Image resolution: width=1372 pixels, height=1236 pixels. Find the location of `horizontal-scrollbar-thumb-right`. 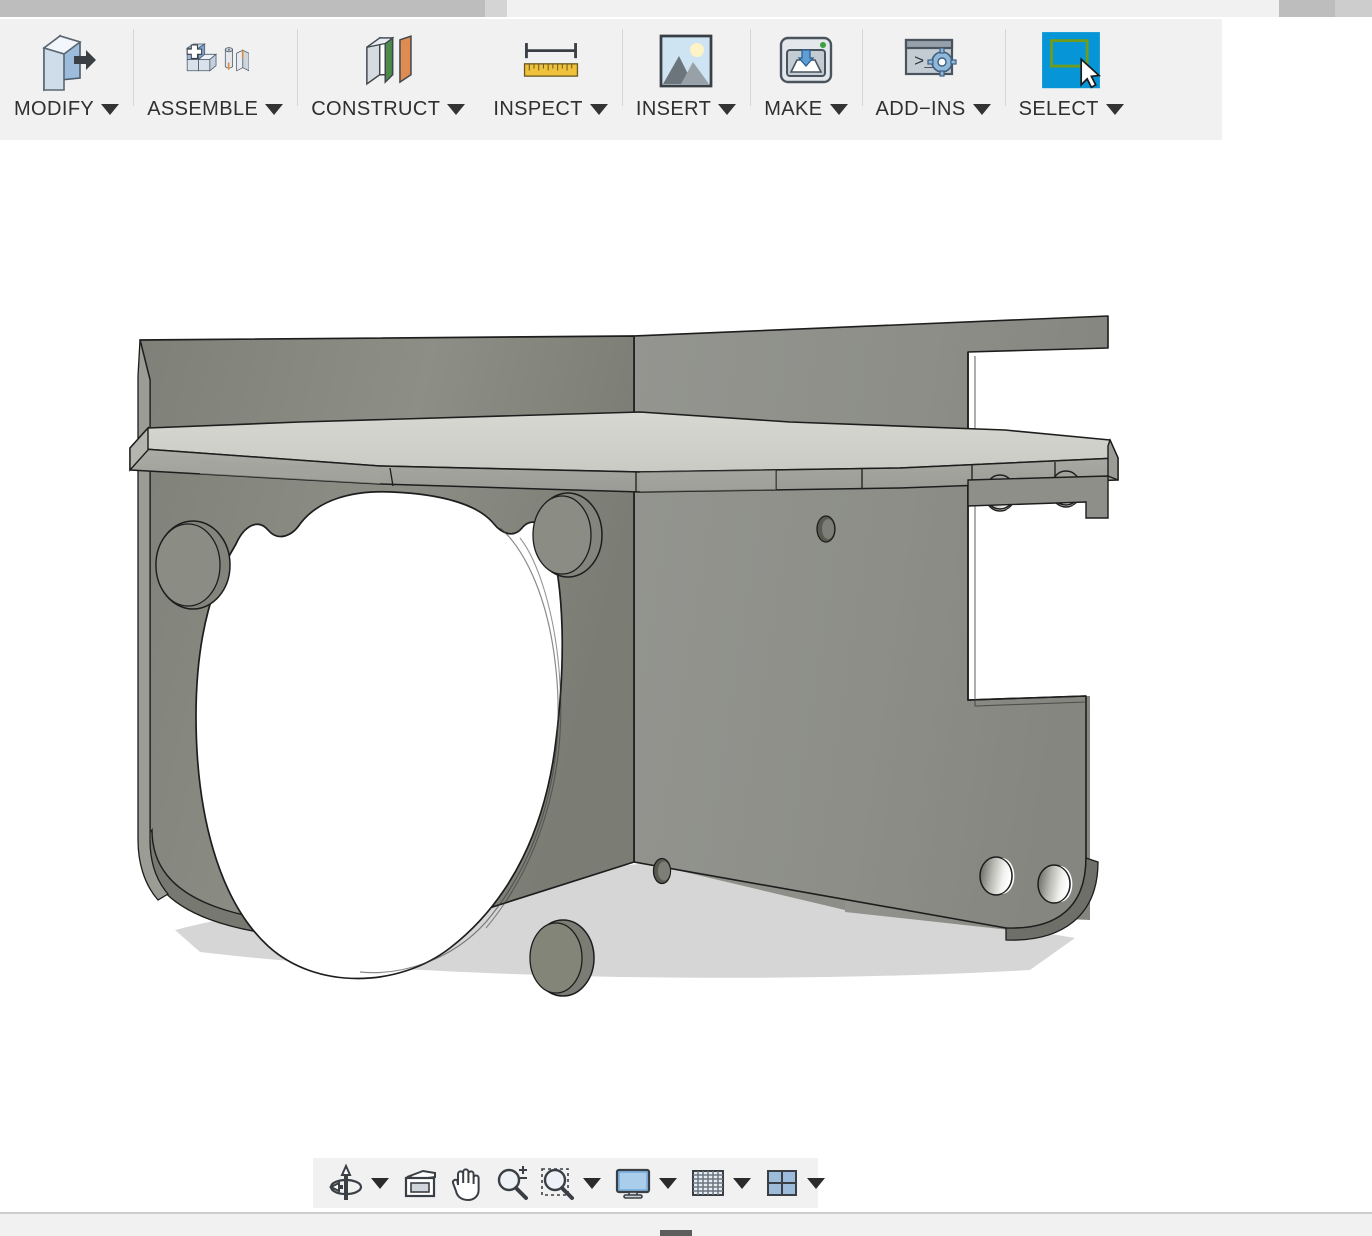

horizontal-scrollbar-thumb-right is located at coordinates (1325, 8).